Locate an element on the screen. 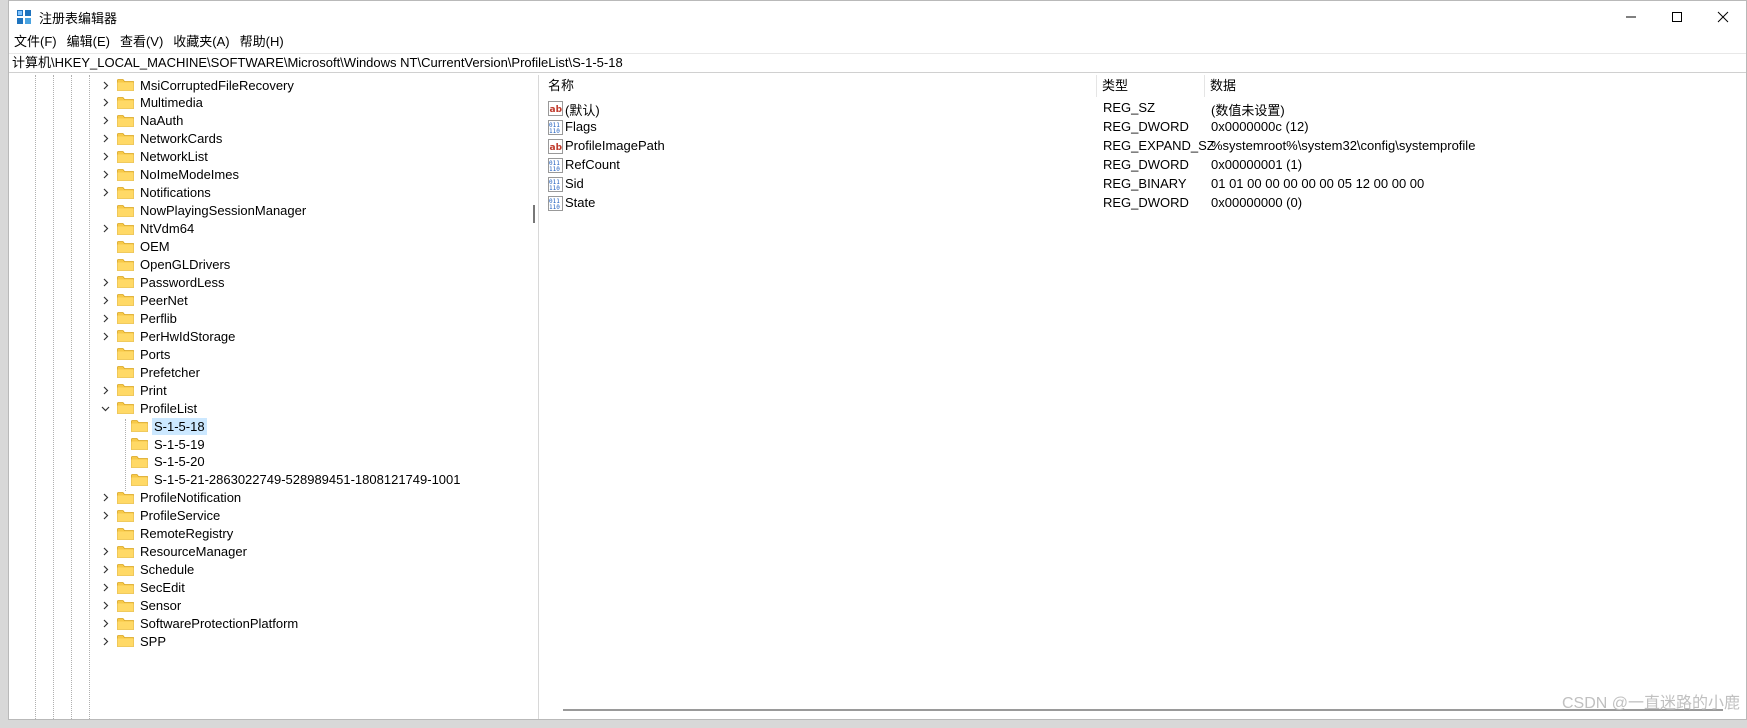 The height and width of the screenshot is (728, 1747). window-title: 注册表编辑器 is located at coordinates (78, 18).